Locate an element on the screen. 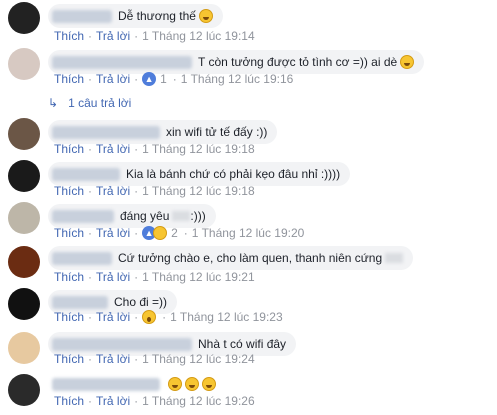 The image size is (497, 415). timestamp: 1 Tháng 12 lúc 19:24 is located at coordinates (198, 359).